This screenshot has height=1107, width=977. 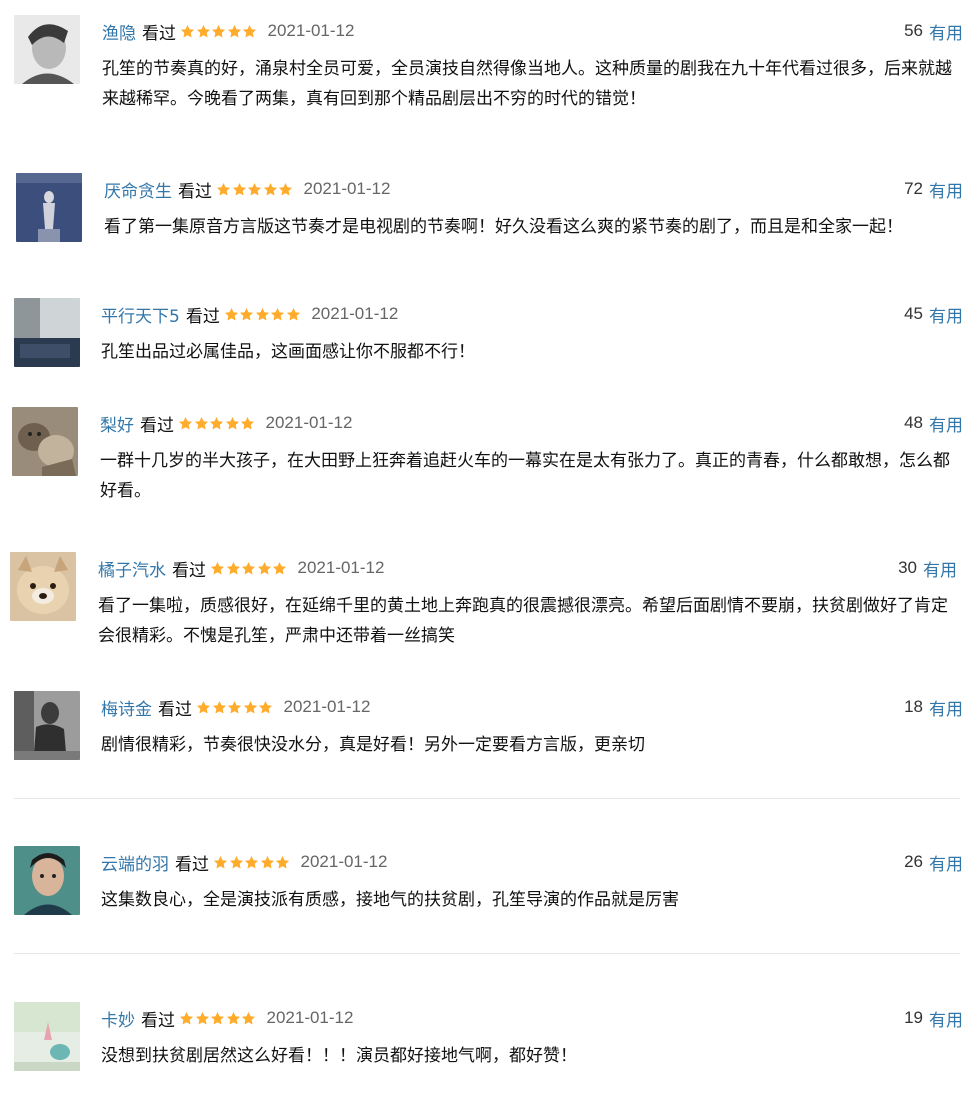 I want to click on username-link: 平行天下5, so click(x=140, y=314).